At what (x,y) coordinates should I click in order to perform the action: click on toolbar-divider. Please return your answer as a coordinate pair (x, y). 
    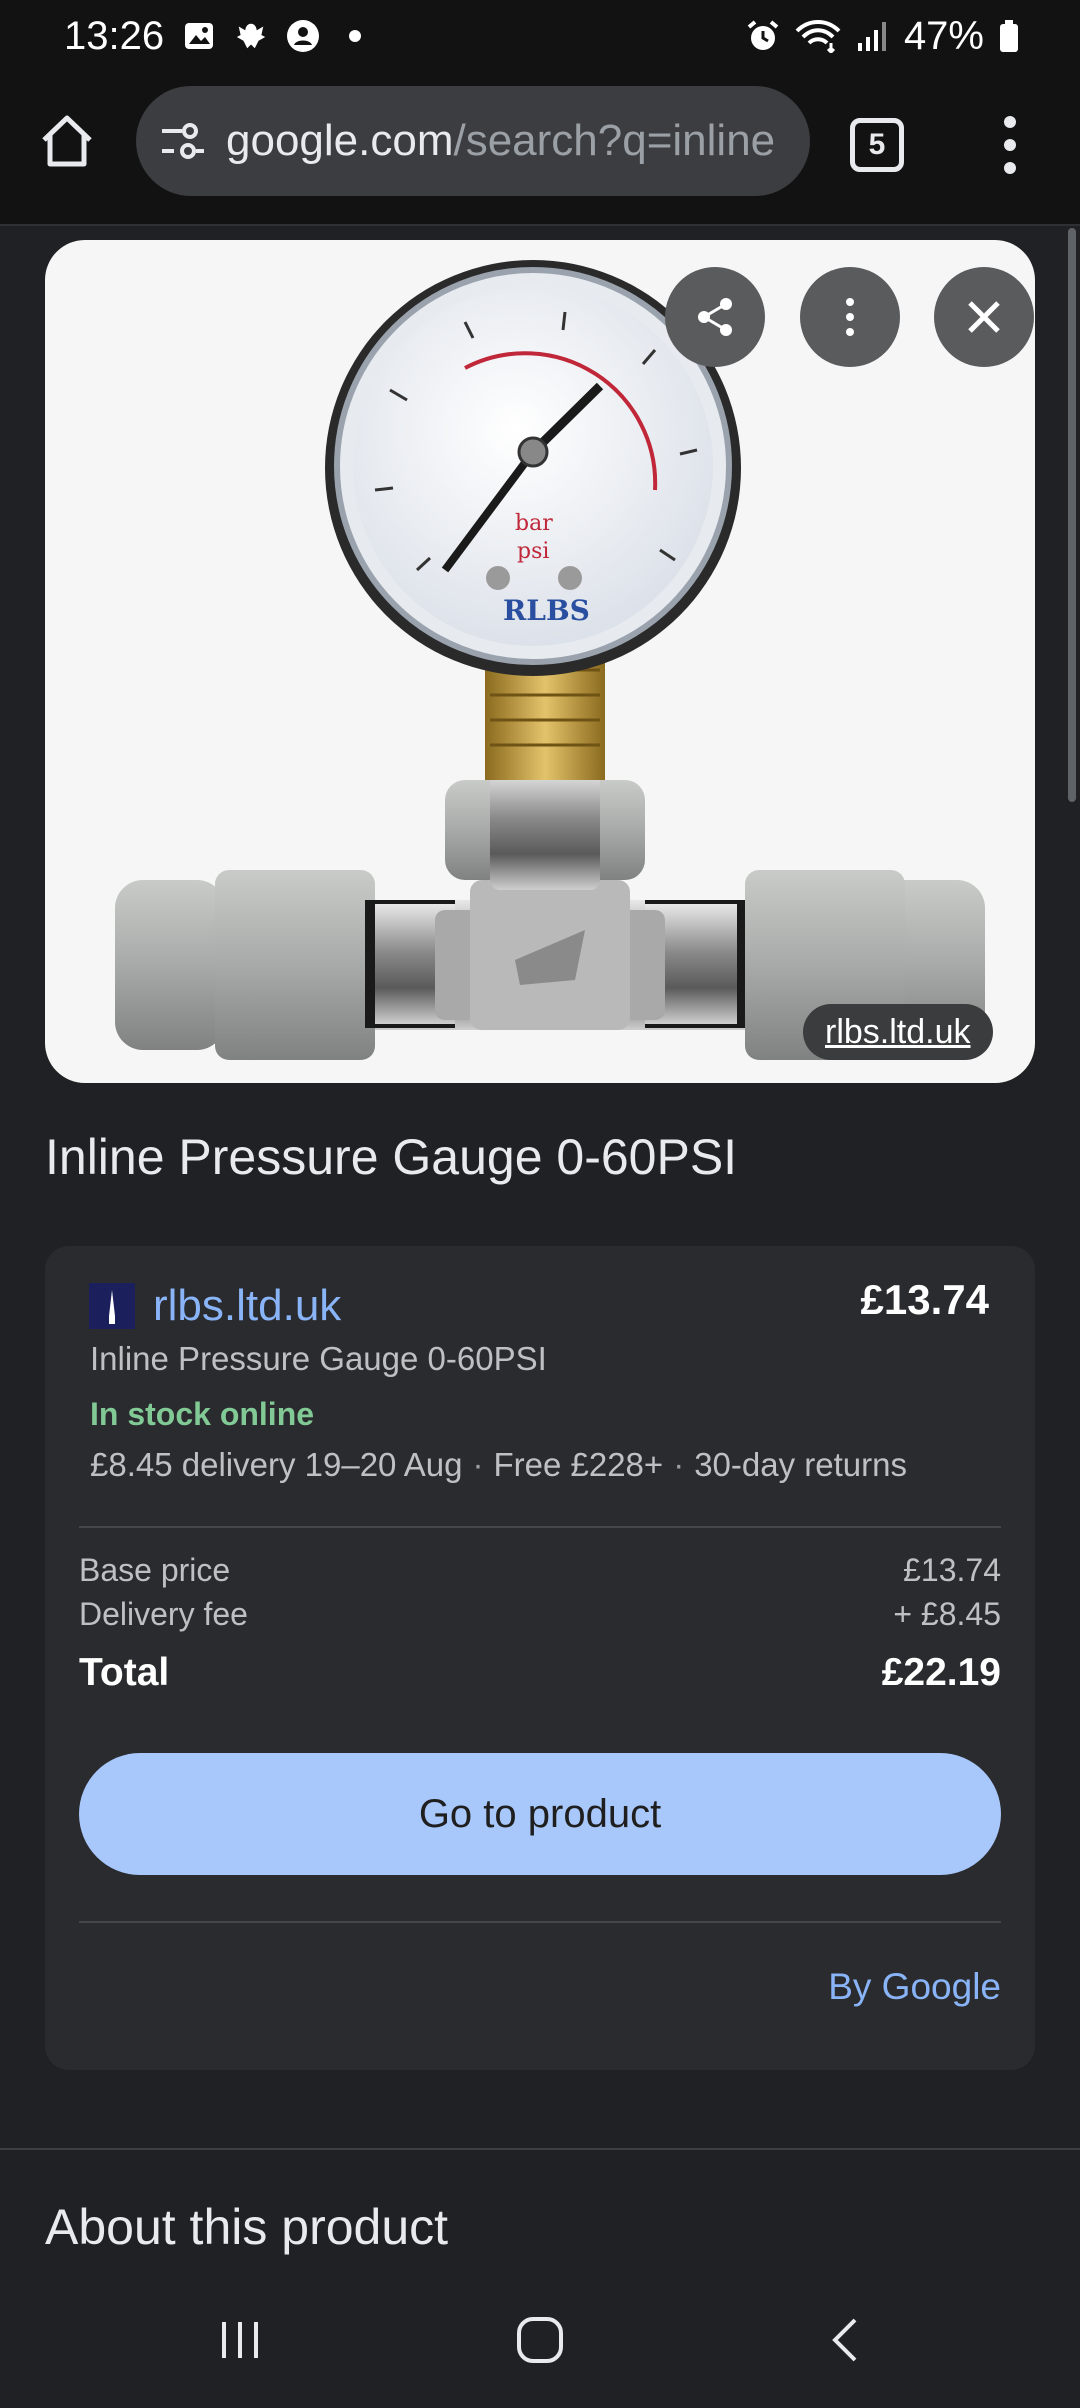
    Looking at the image, I should click on (540, 225).